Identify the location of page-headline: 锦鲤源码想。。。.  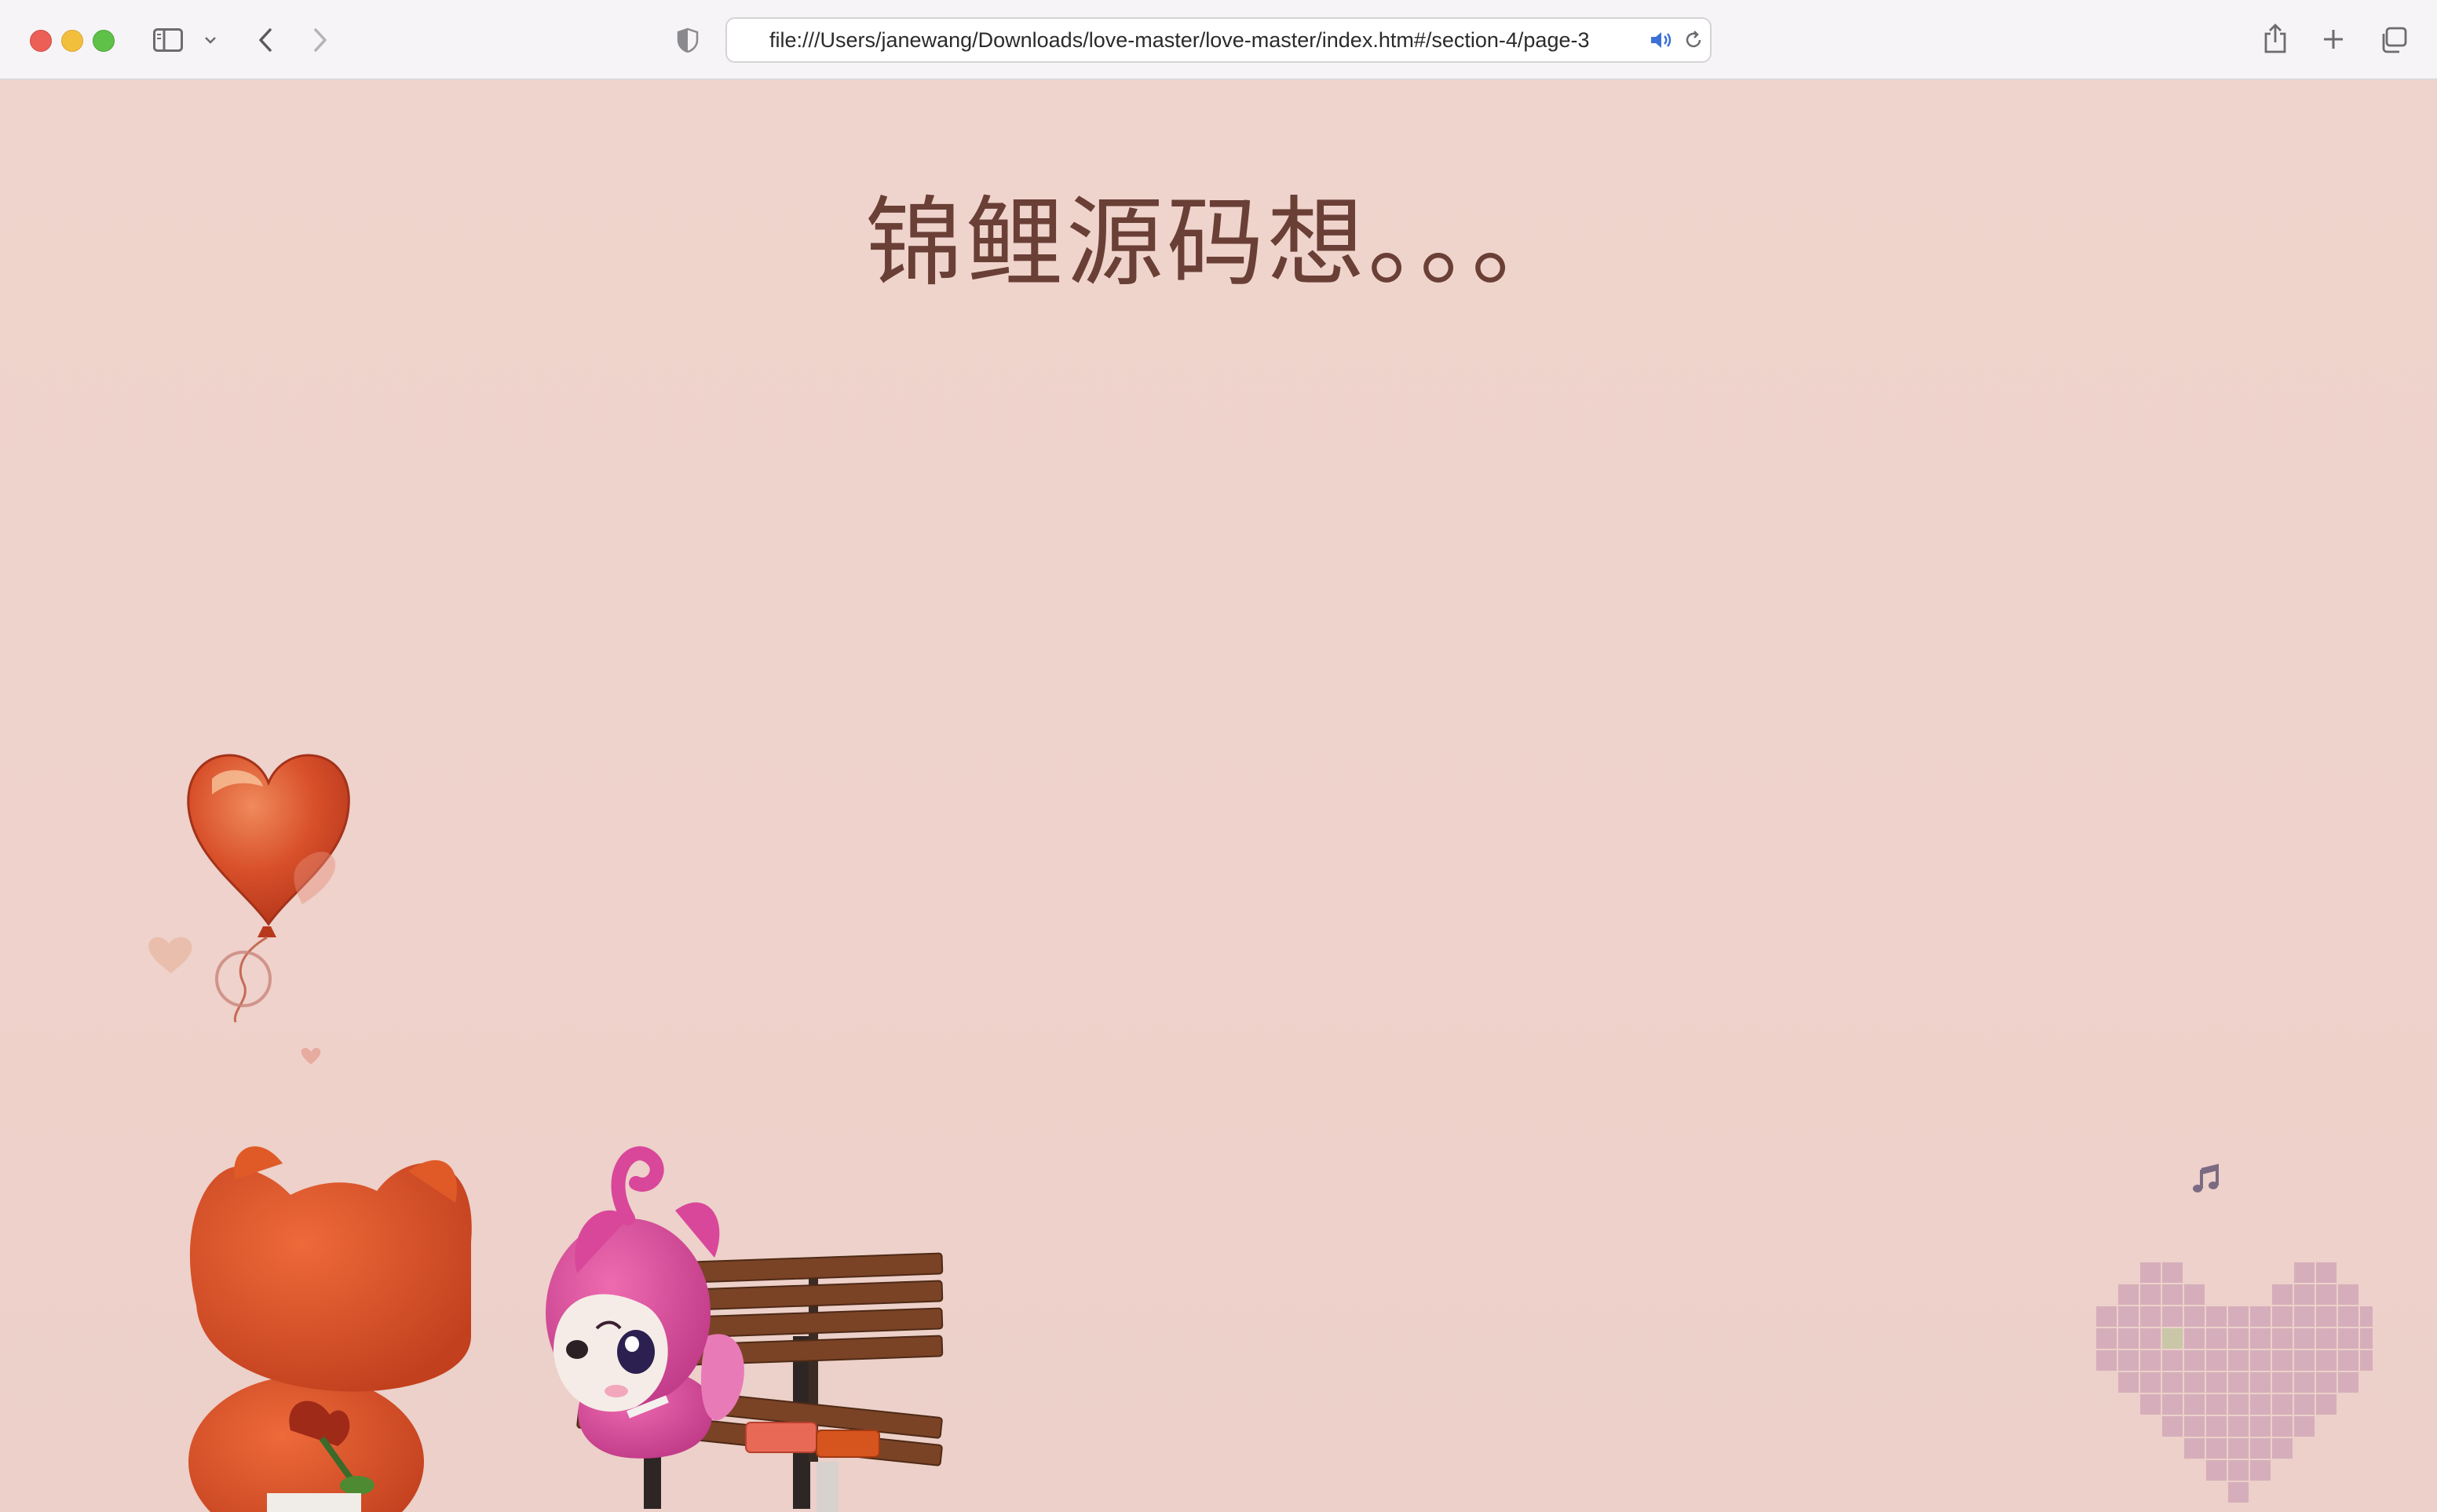
(1218, 243).